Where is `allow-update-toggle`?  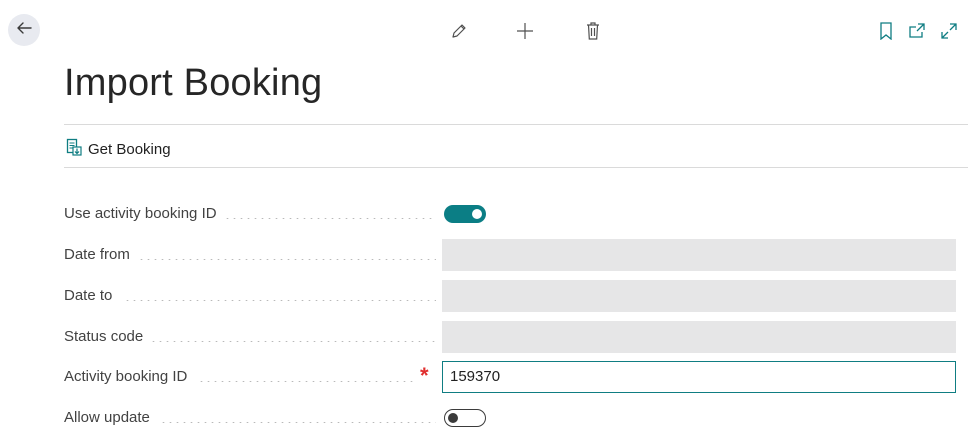 allow-update-toggle is located at coordinates (465, 418).